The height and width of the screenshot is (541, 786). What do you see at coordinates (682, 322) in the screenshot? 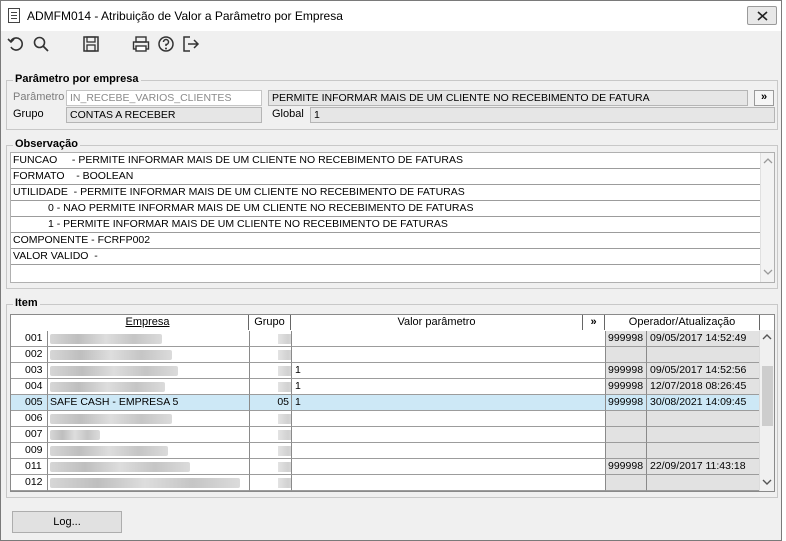
I see `grid-header-operador: Operador/Atualização` at bounding box center [682, 322].